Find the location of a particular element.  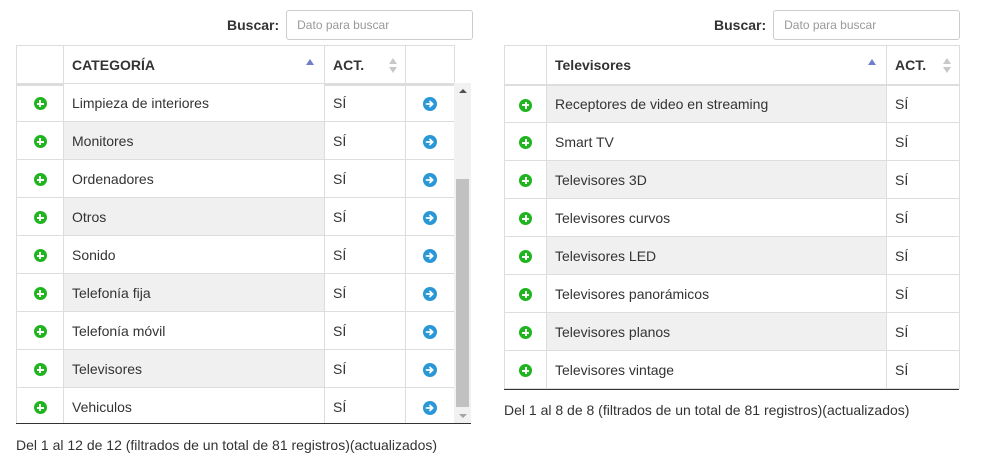

table-row: Televisores 3D SÍ is located at coordinates (732, 179).